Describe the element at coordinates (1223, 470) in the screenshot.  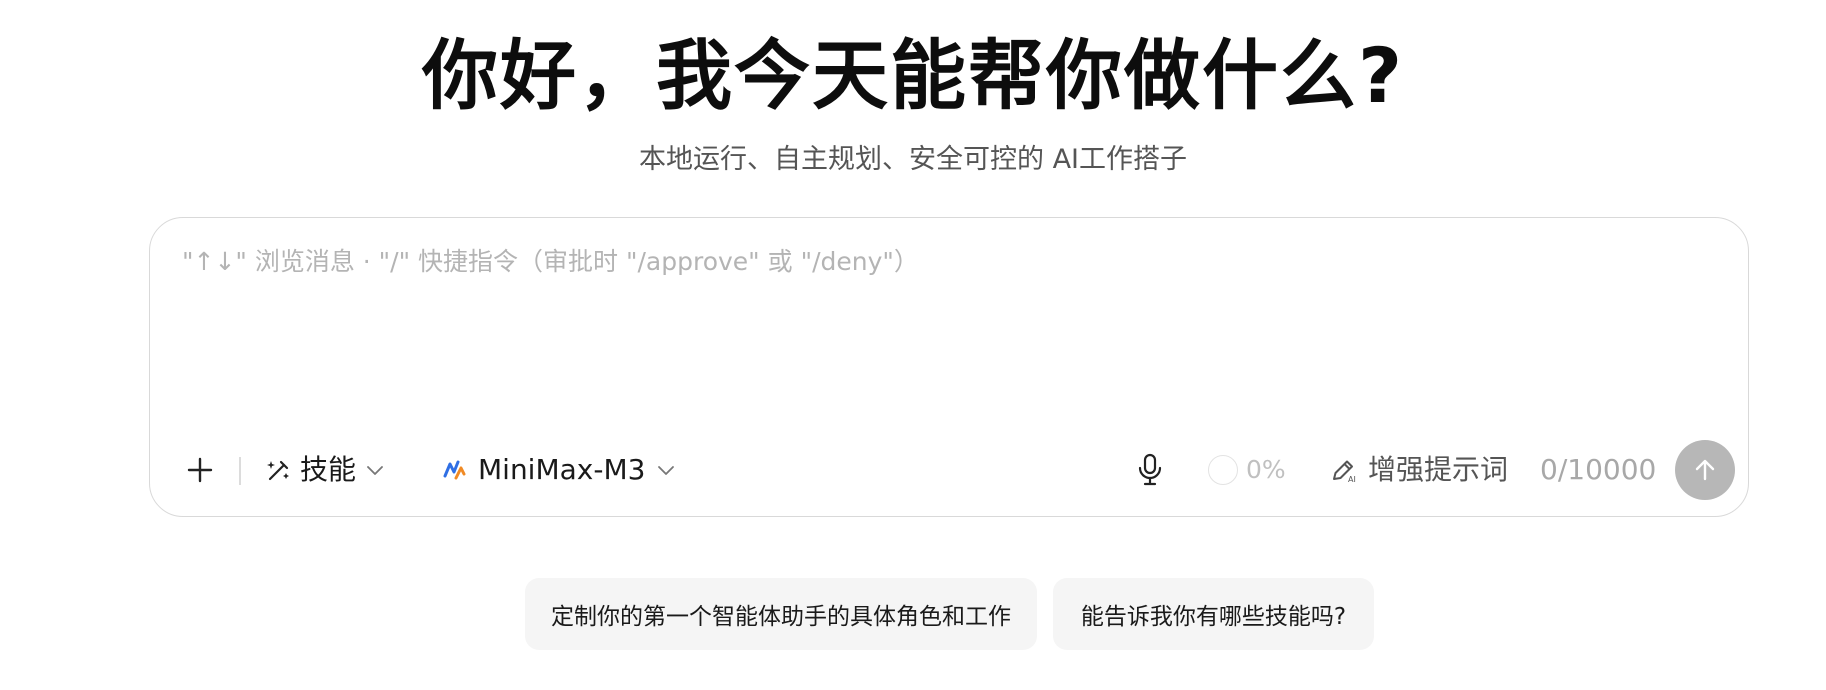
I see `progress-ring` at that location.